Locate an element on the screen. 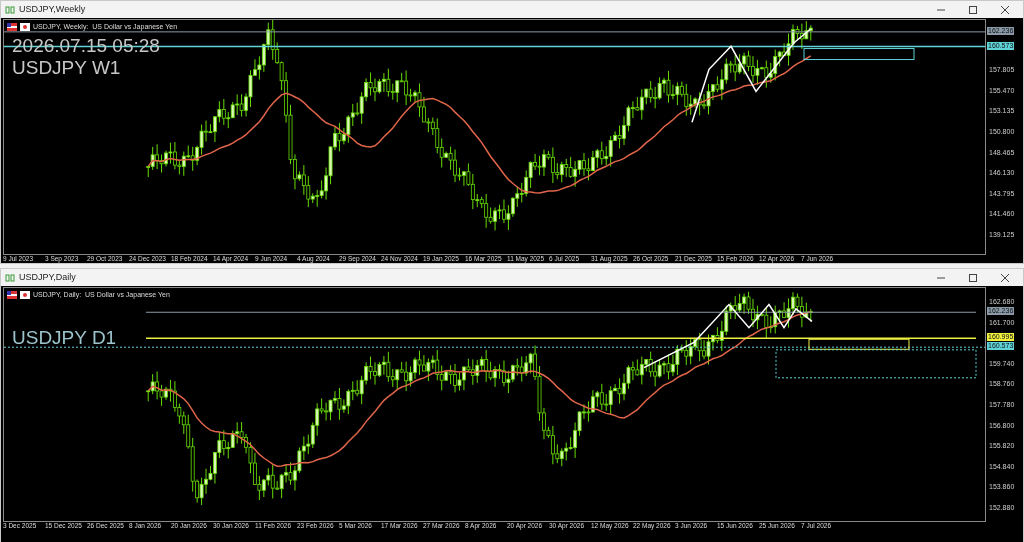 This screenshot has width=1024, height=542. window-title: USDJPY,Daily is located at coordinates (47, 277).